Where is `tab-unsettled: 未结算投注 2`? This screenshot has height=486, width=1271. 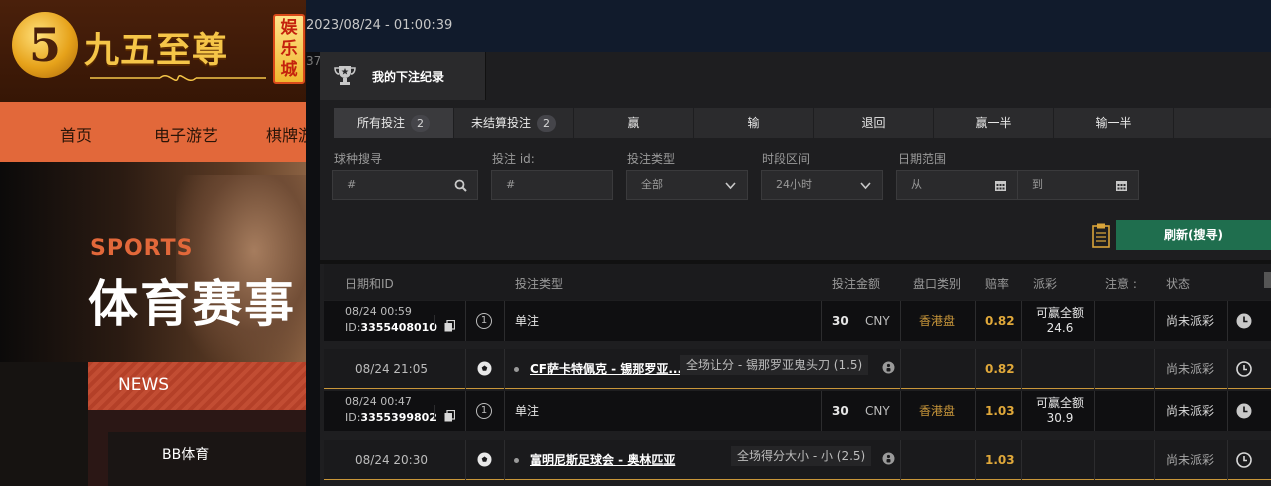 tab-unsettled: 未结算投注 2 is located at coordinates (513, 123).